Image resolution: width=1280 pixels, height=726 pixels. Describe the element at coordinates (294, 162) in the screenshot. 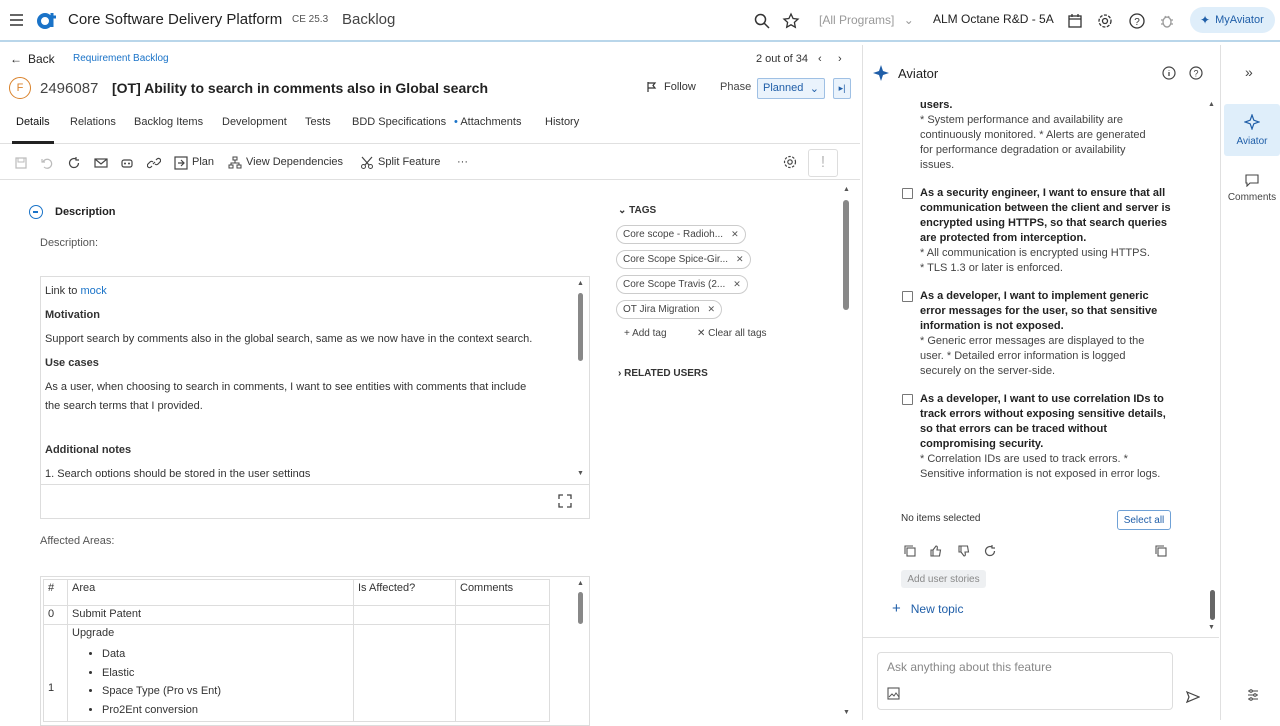

I see `view-dependencies-button: View Dependencies` at that location.